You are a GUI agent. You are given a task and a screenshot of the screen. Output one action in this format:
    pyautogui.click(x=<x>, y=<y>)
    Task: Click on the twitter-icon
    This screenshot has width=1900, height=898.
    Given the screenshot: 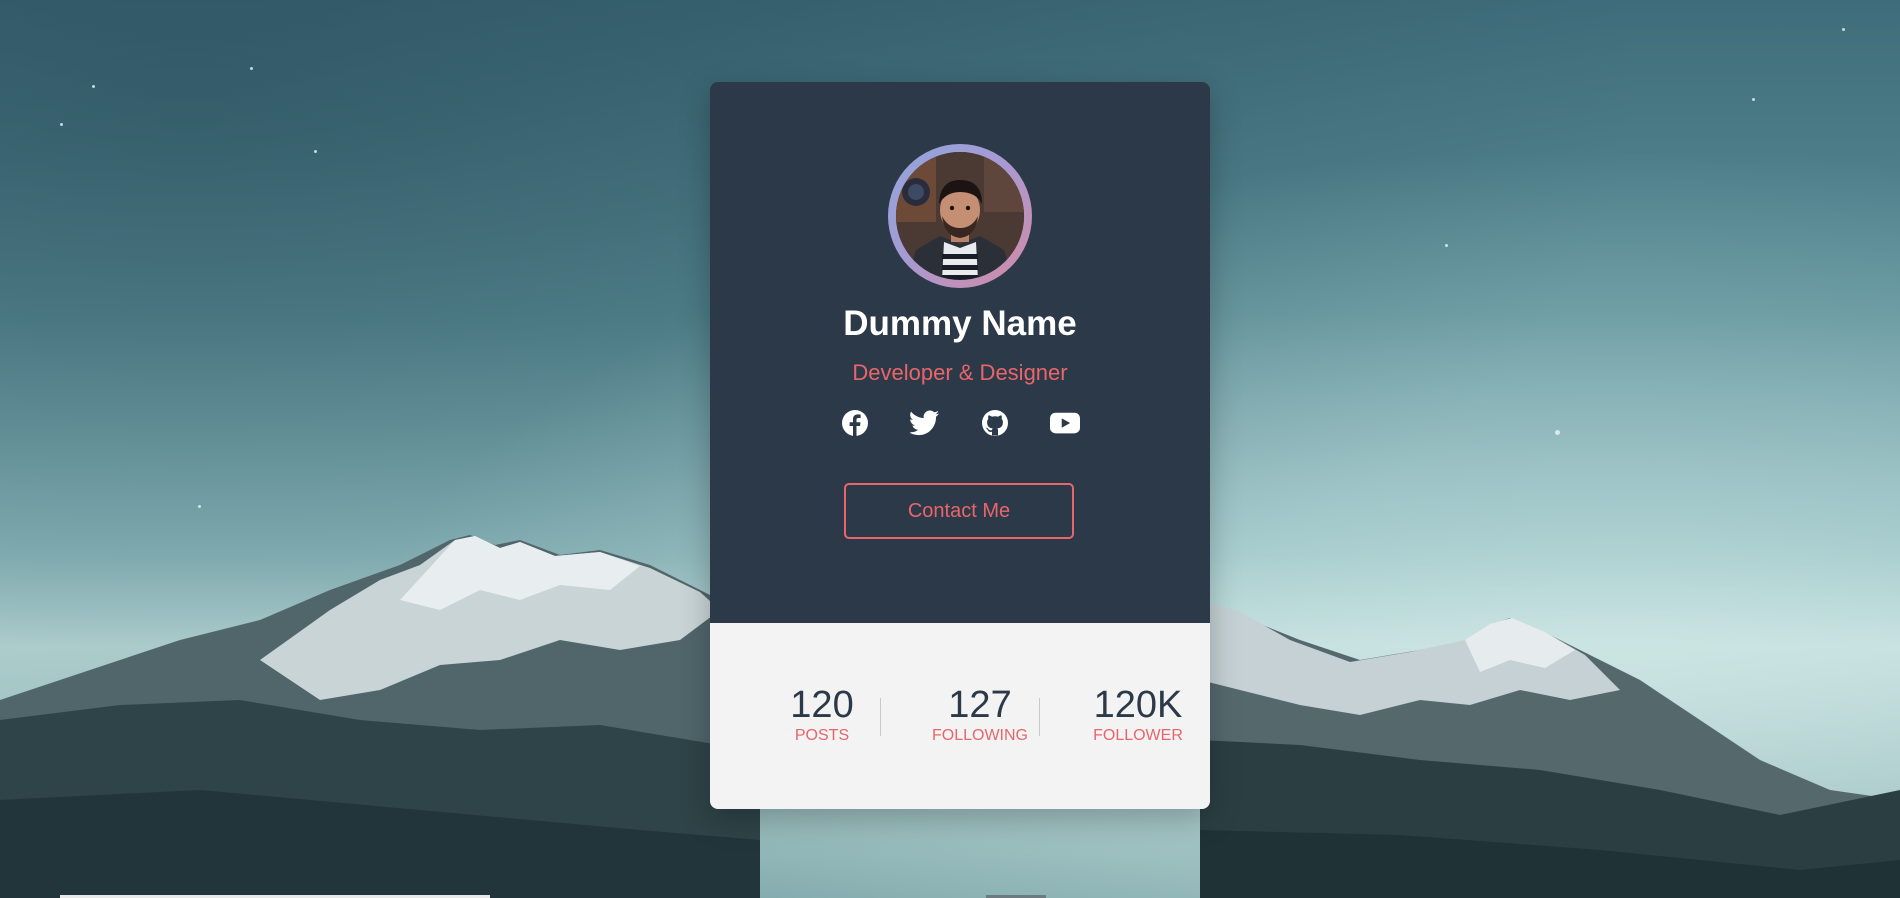 What is the action you would take?
    pyautogui.click(x=924, y=423)
    